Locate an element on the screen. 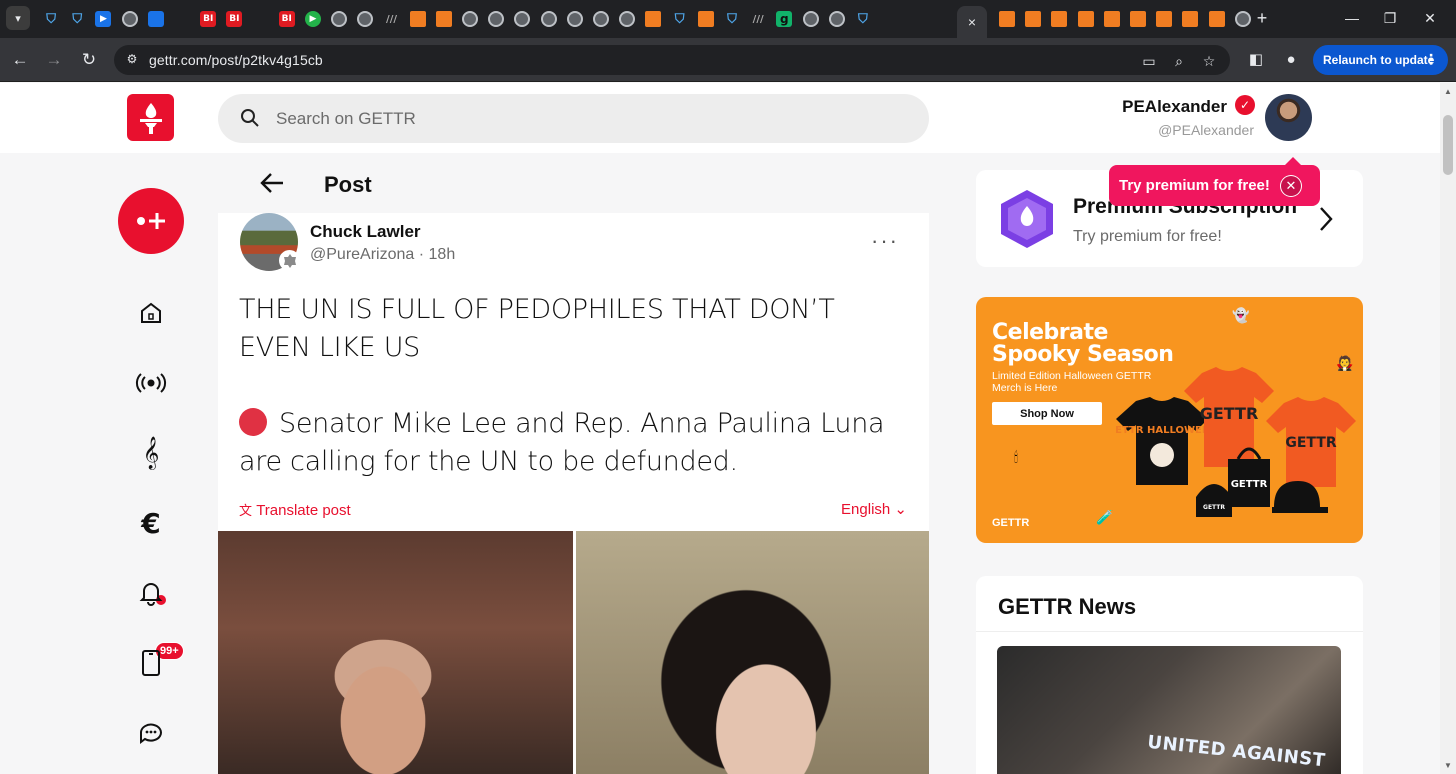 The width and height of the screenshot is (1456, 774). search-input is located at coordinates (586, 119).